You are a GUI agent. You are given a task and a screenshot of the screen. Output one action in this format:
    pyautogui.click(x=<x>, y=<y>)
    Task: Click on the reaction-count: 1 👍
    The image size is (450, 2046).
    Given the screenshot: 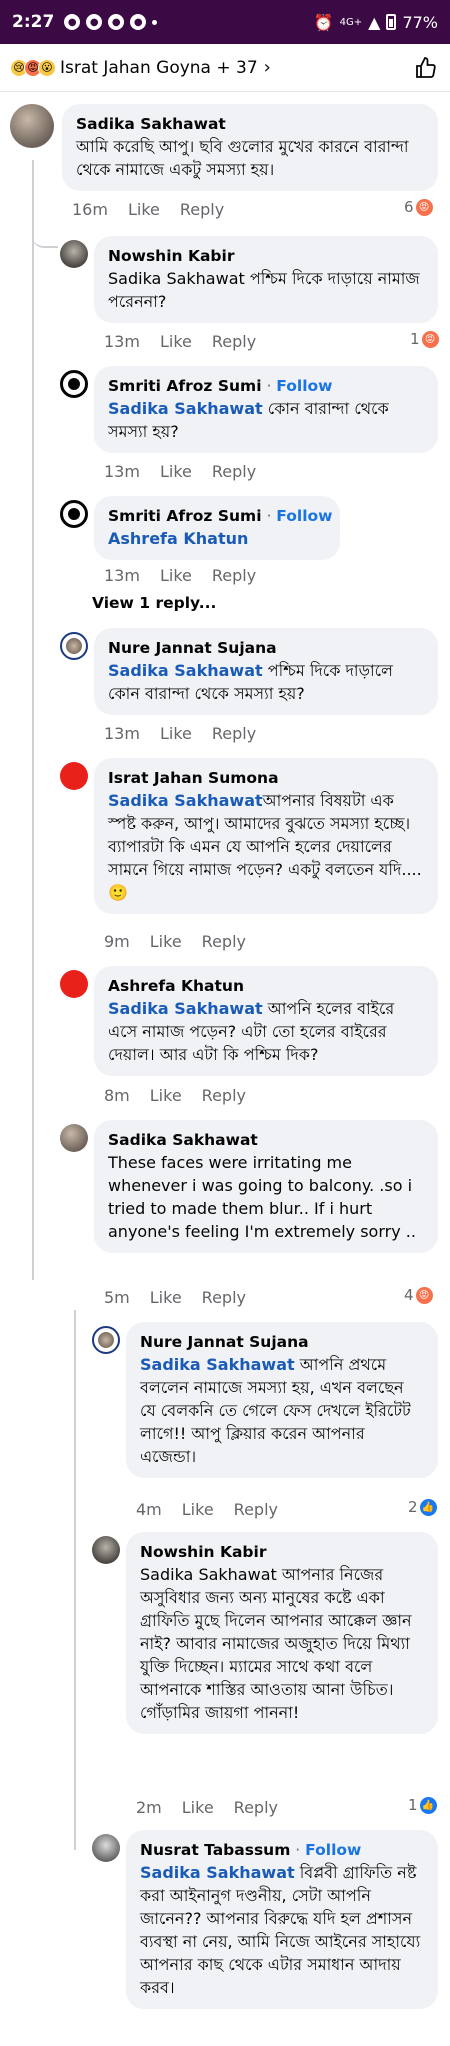 What is the action you would take?
    pyautogui.click(x=422, y=1805)
    